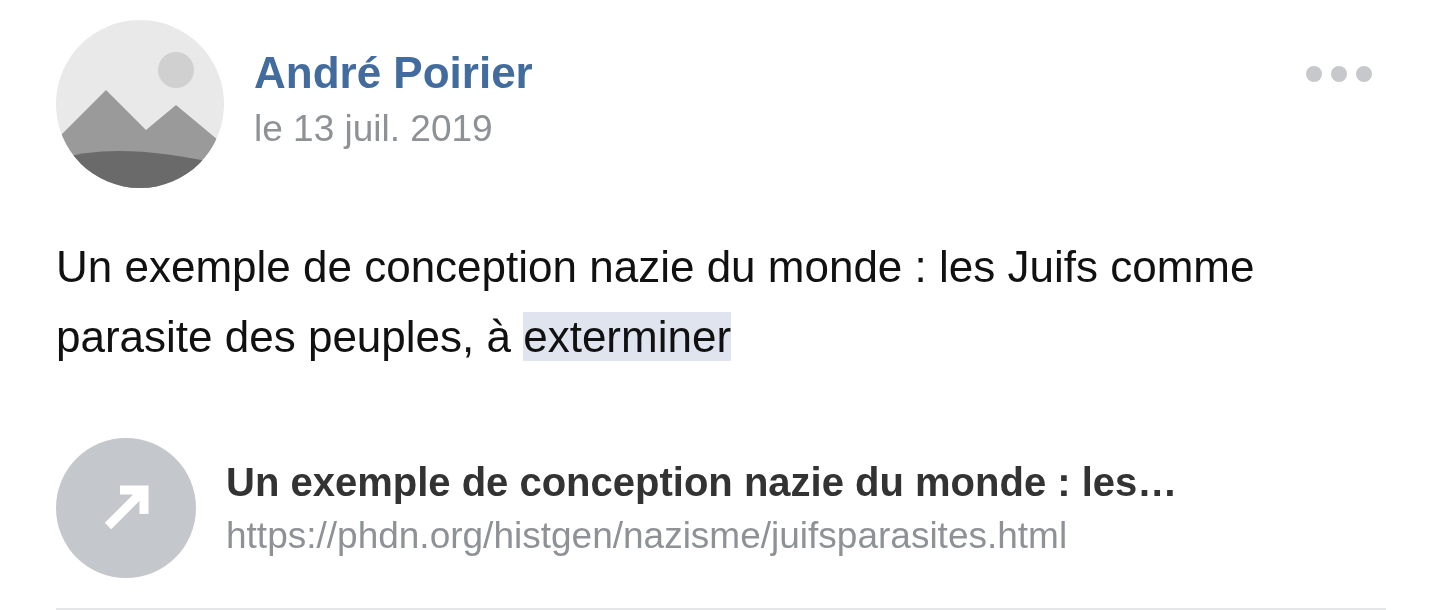  I want to click on more-options-button, so click(1339, 74).